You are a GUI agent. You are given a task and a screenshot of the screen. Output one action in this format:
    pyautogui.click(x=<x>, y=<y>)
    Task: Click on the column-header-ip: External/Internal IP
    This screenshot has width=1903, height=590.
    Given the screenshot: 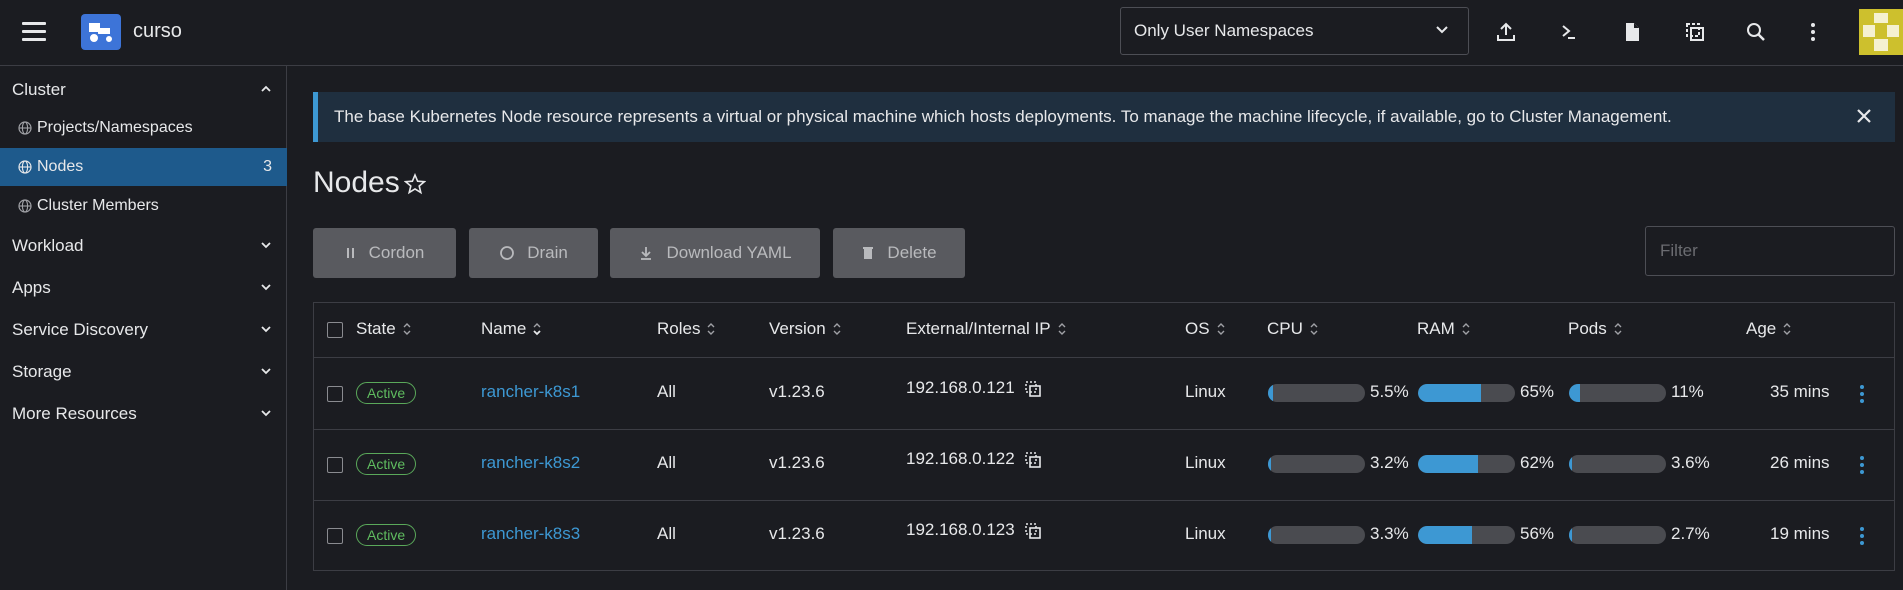 What is the action you would take?
    pyautogui.click(x=986, y=329)
    